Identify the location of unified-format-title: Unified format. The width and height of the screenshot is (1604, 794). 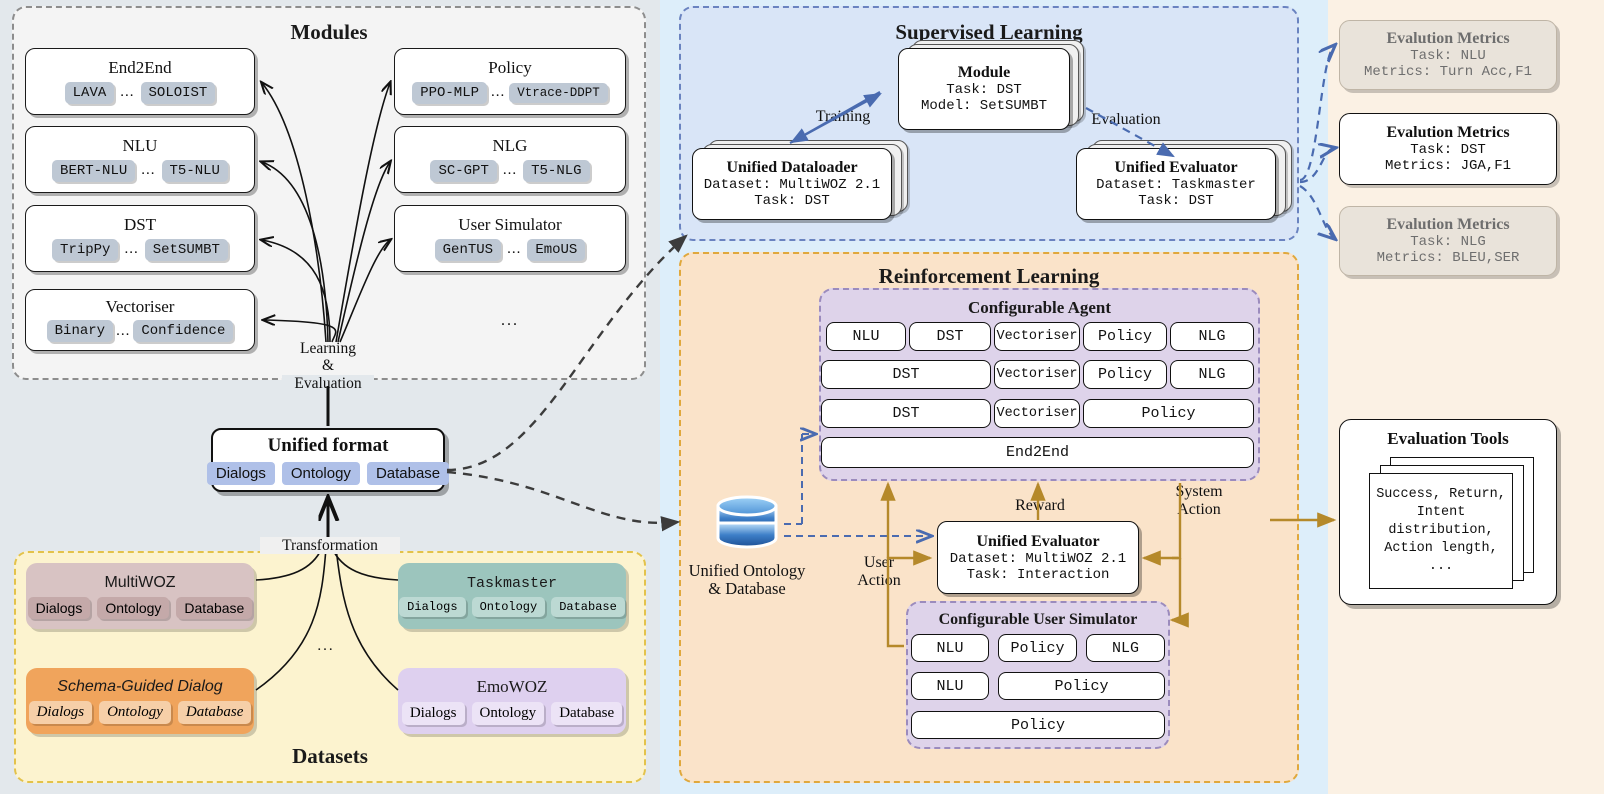
(328, 445).